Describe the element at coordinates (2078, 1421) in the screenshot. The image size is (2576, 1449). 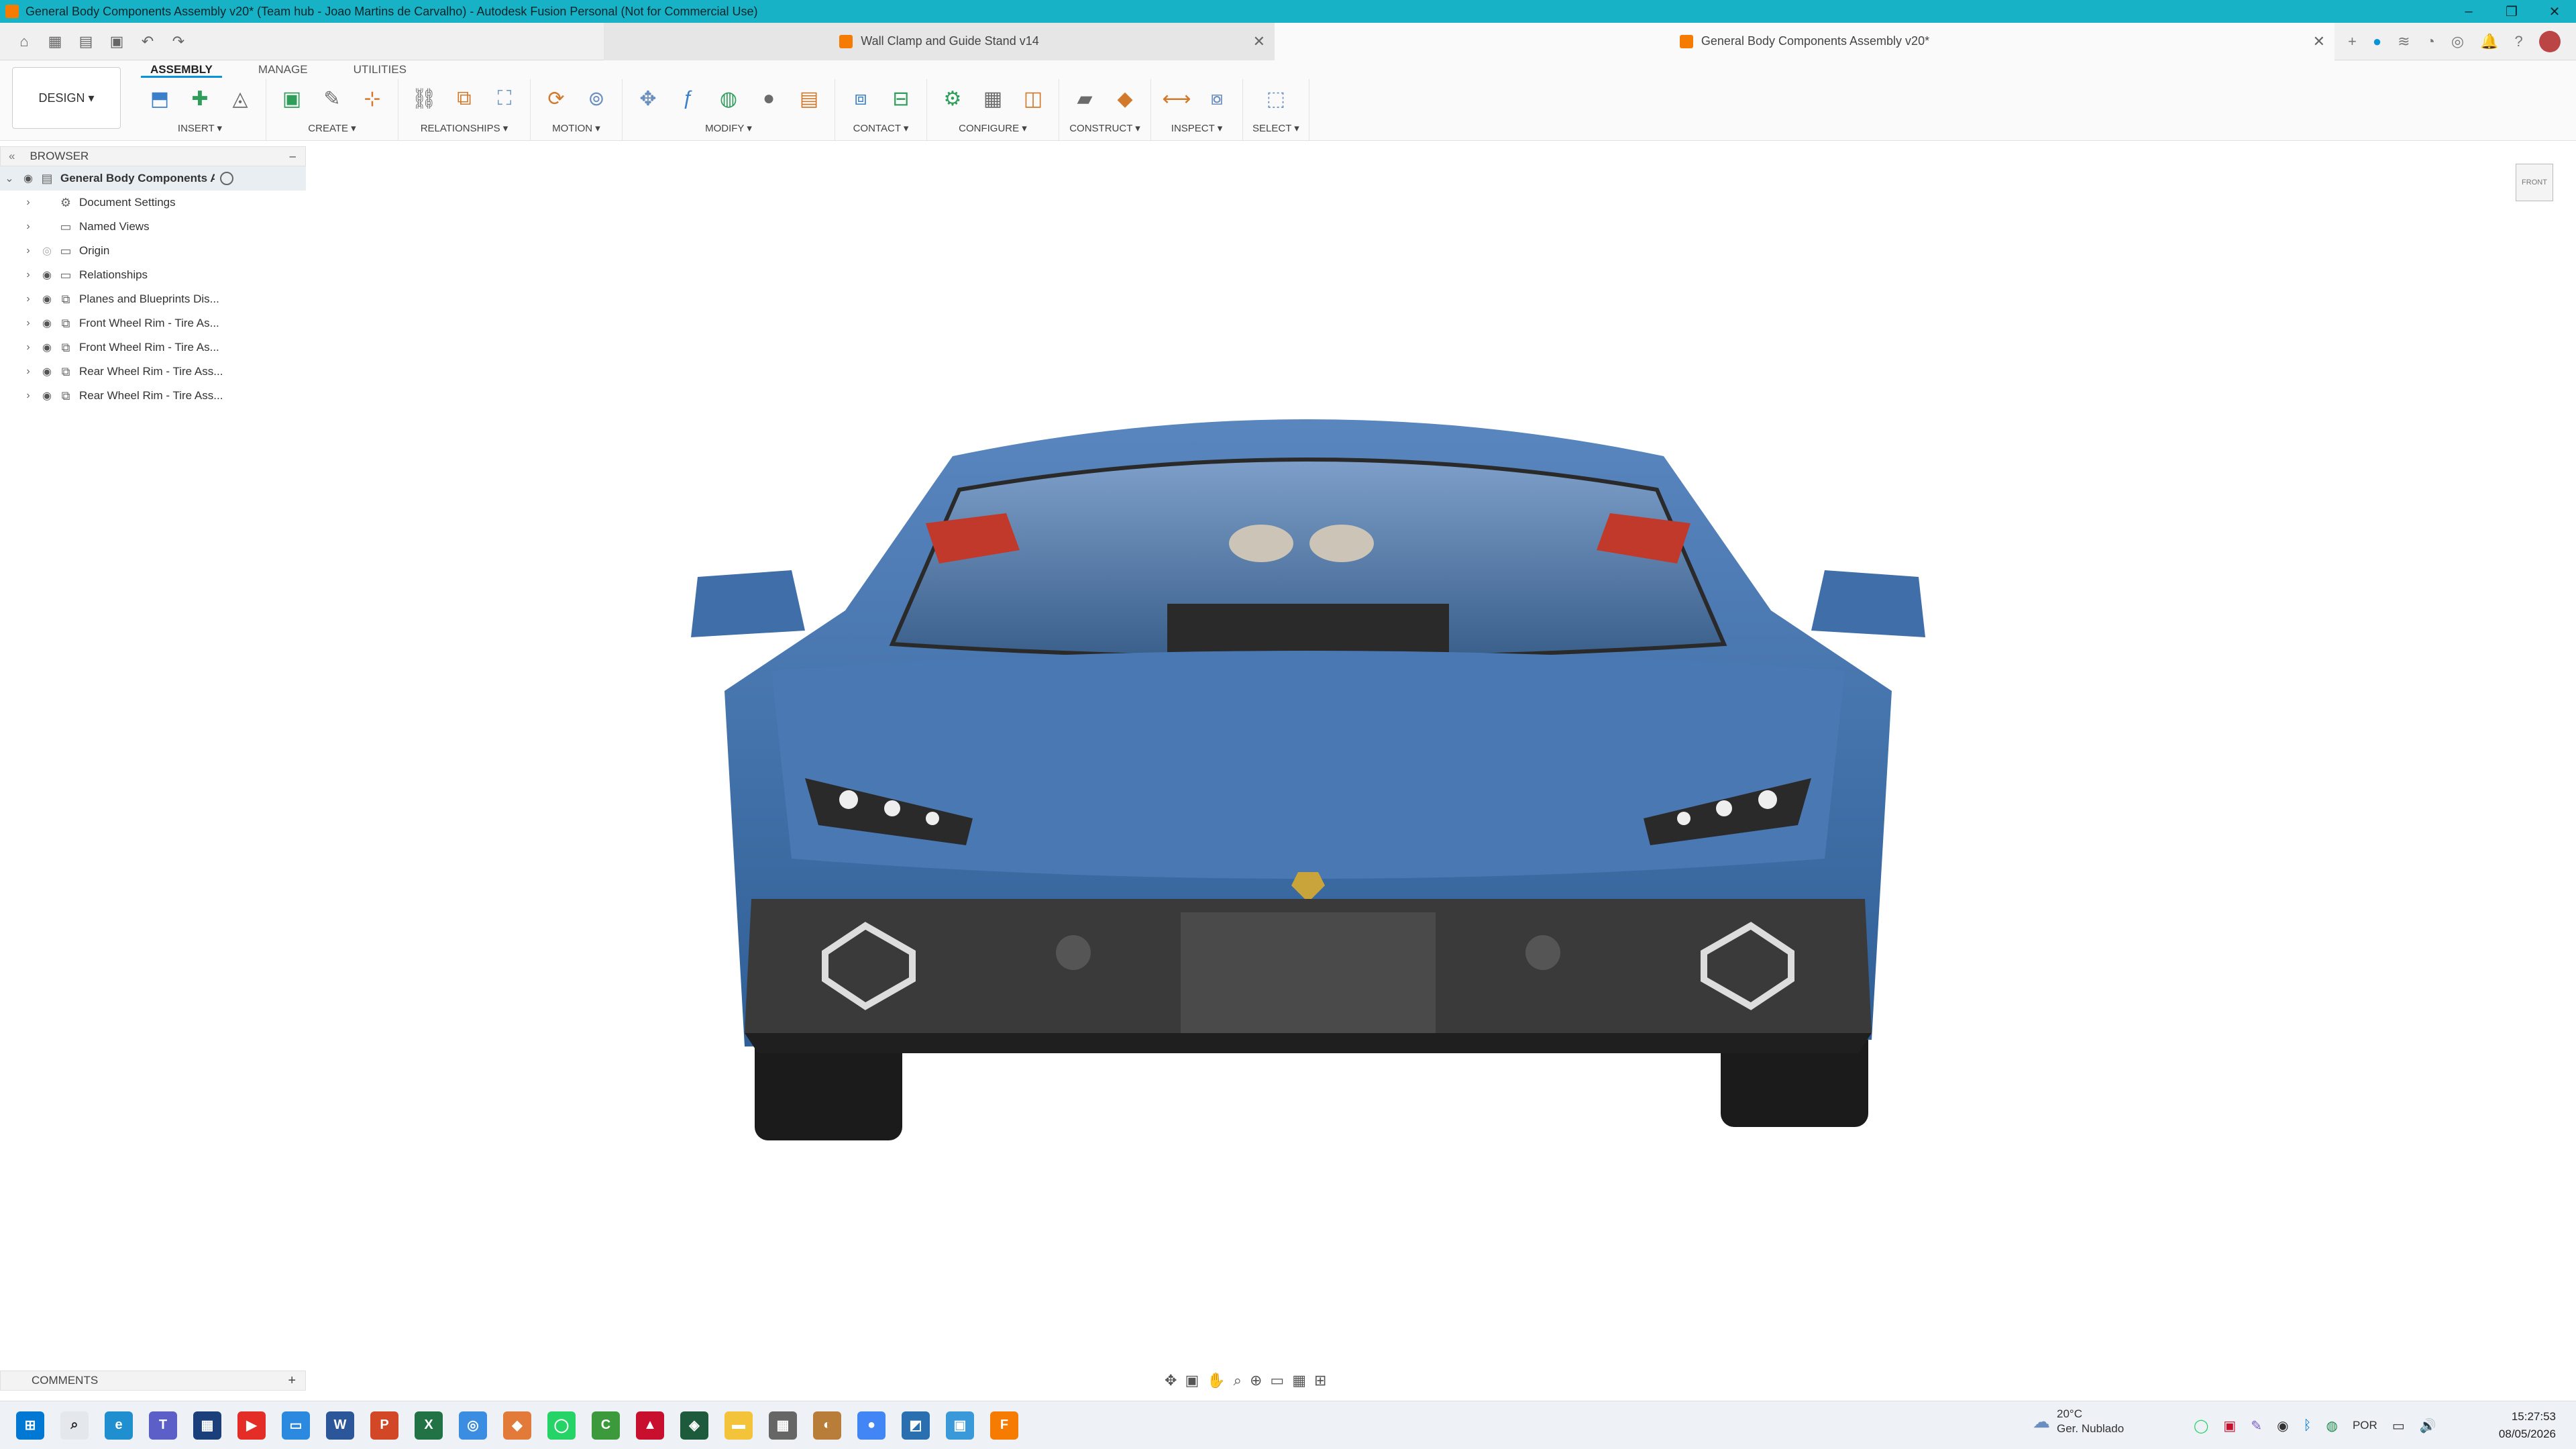
I see `weather-widget: ☁ 20°C Ger. Nublado` at that location.